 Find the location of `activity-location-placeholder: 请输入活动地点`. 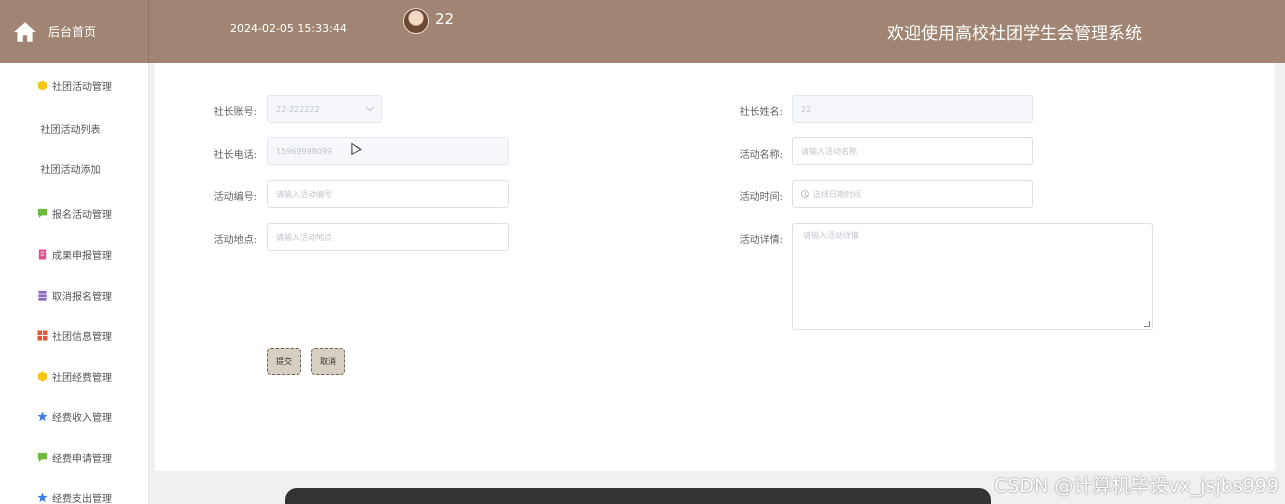

activity-location-placeholder: 请输入活动地点 is located at coordinates (304, 237).